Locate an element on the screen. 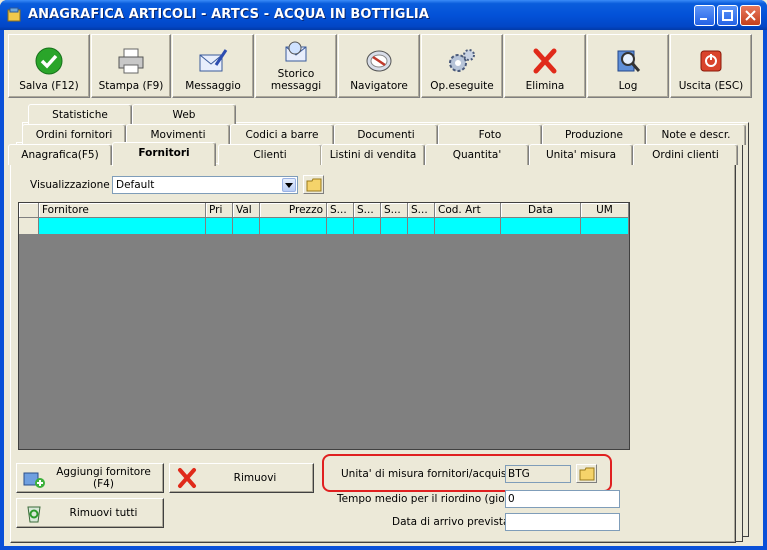 This screenshot has width=767, height=550. uom-folder-button is located at coordinates (586, 473).